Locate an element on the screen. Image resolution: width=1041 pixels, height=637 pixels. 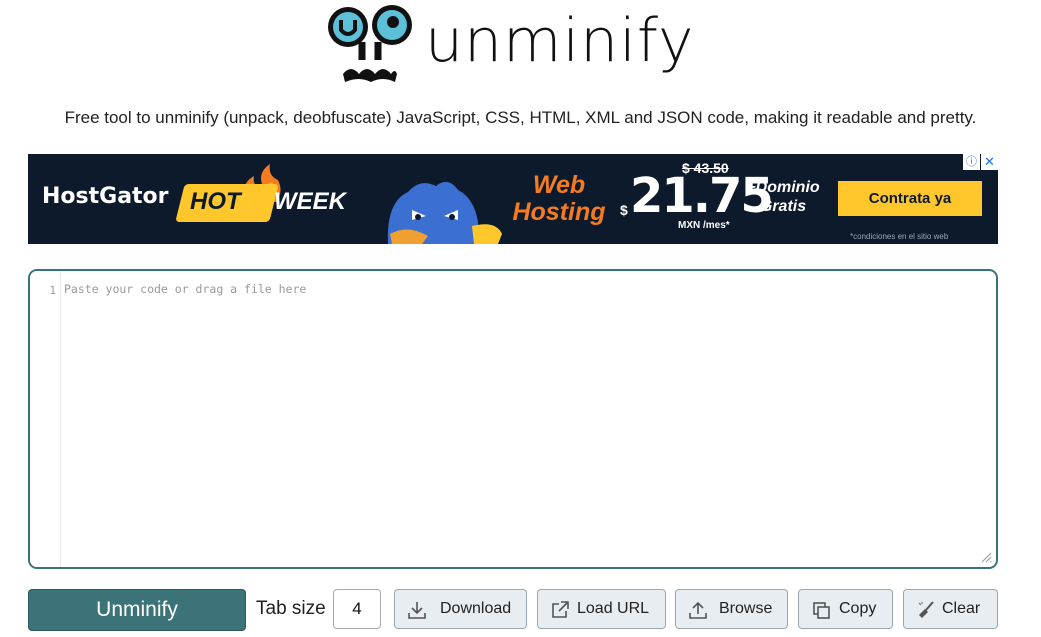
copy-label: Copy is located at coordinates (858, 608).